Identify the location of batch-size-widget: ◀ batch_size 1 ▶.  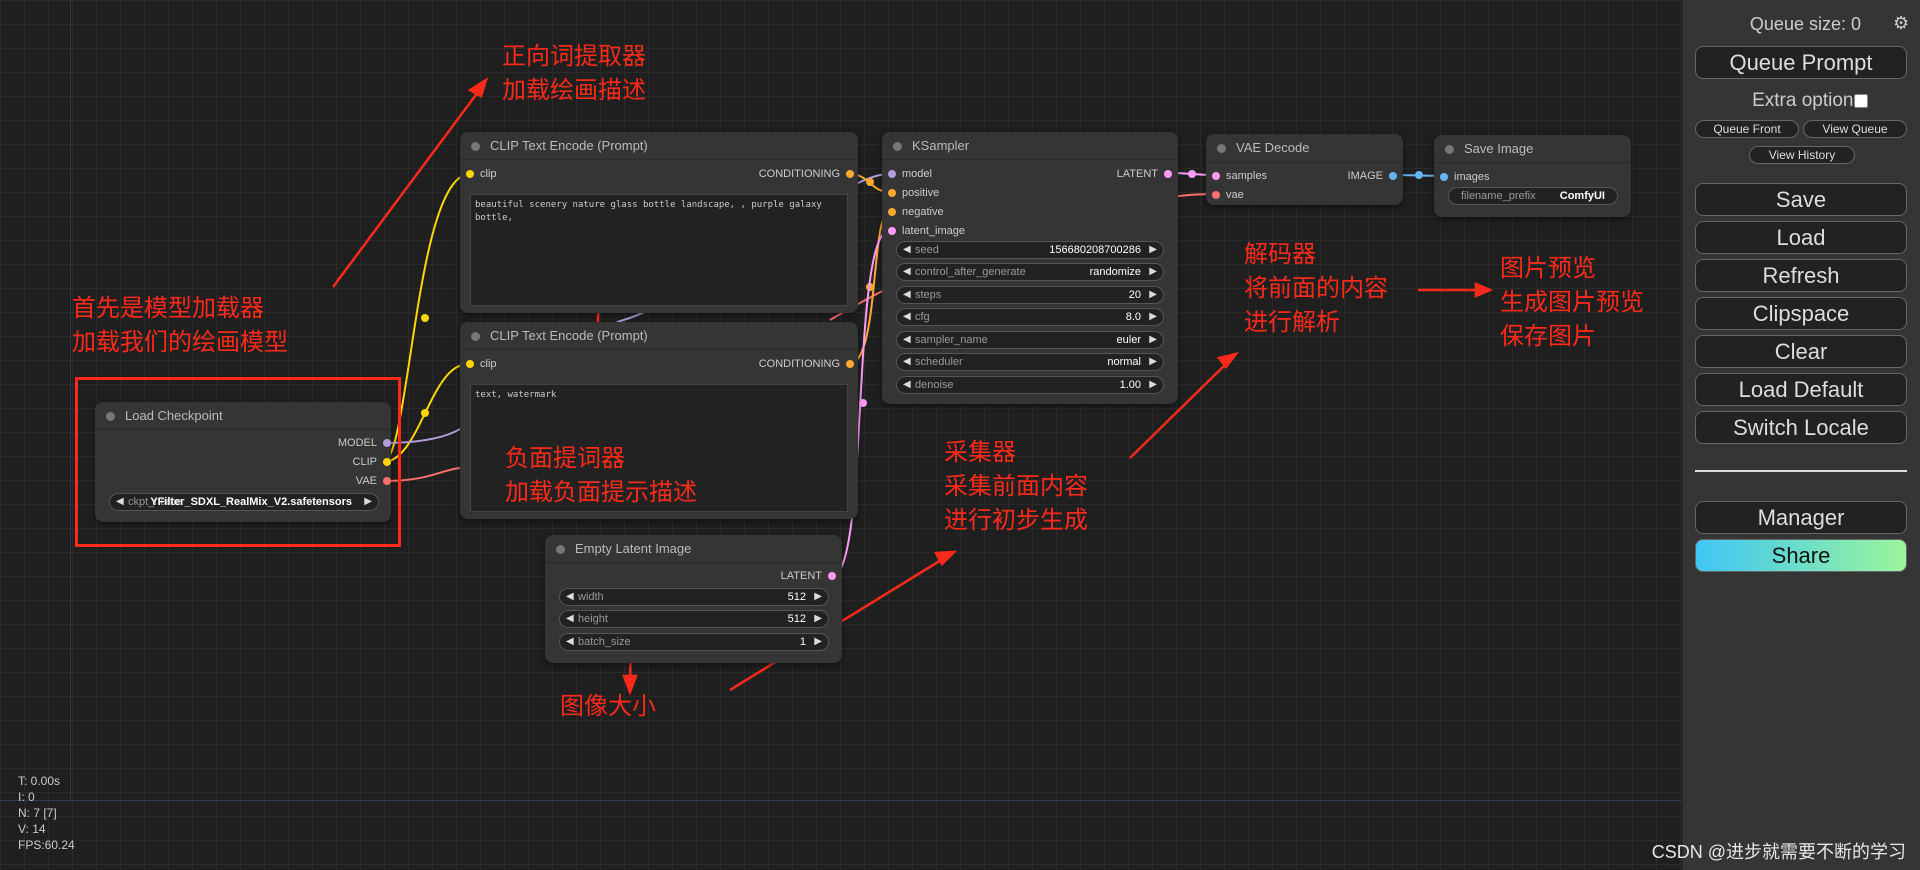
(694, 642).